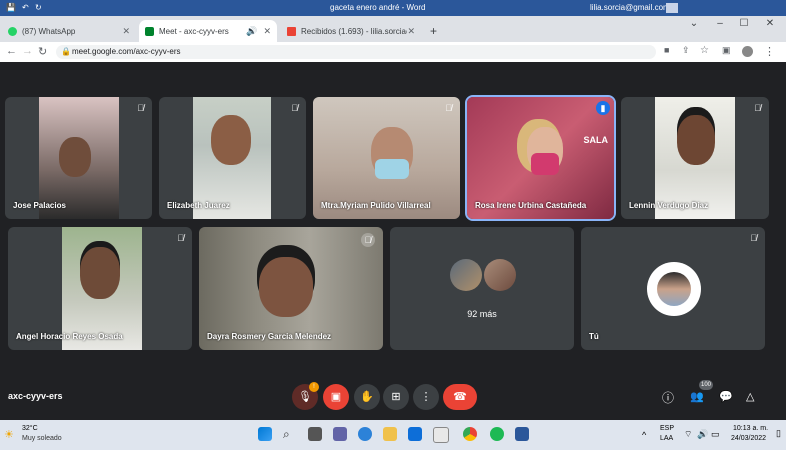 This screenshot has height=450, width=786. What do you see at coordinates (265, 434) in the screenshot?
I see `start-icon` at bounding box center [265, 434].